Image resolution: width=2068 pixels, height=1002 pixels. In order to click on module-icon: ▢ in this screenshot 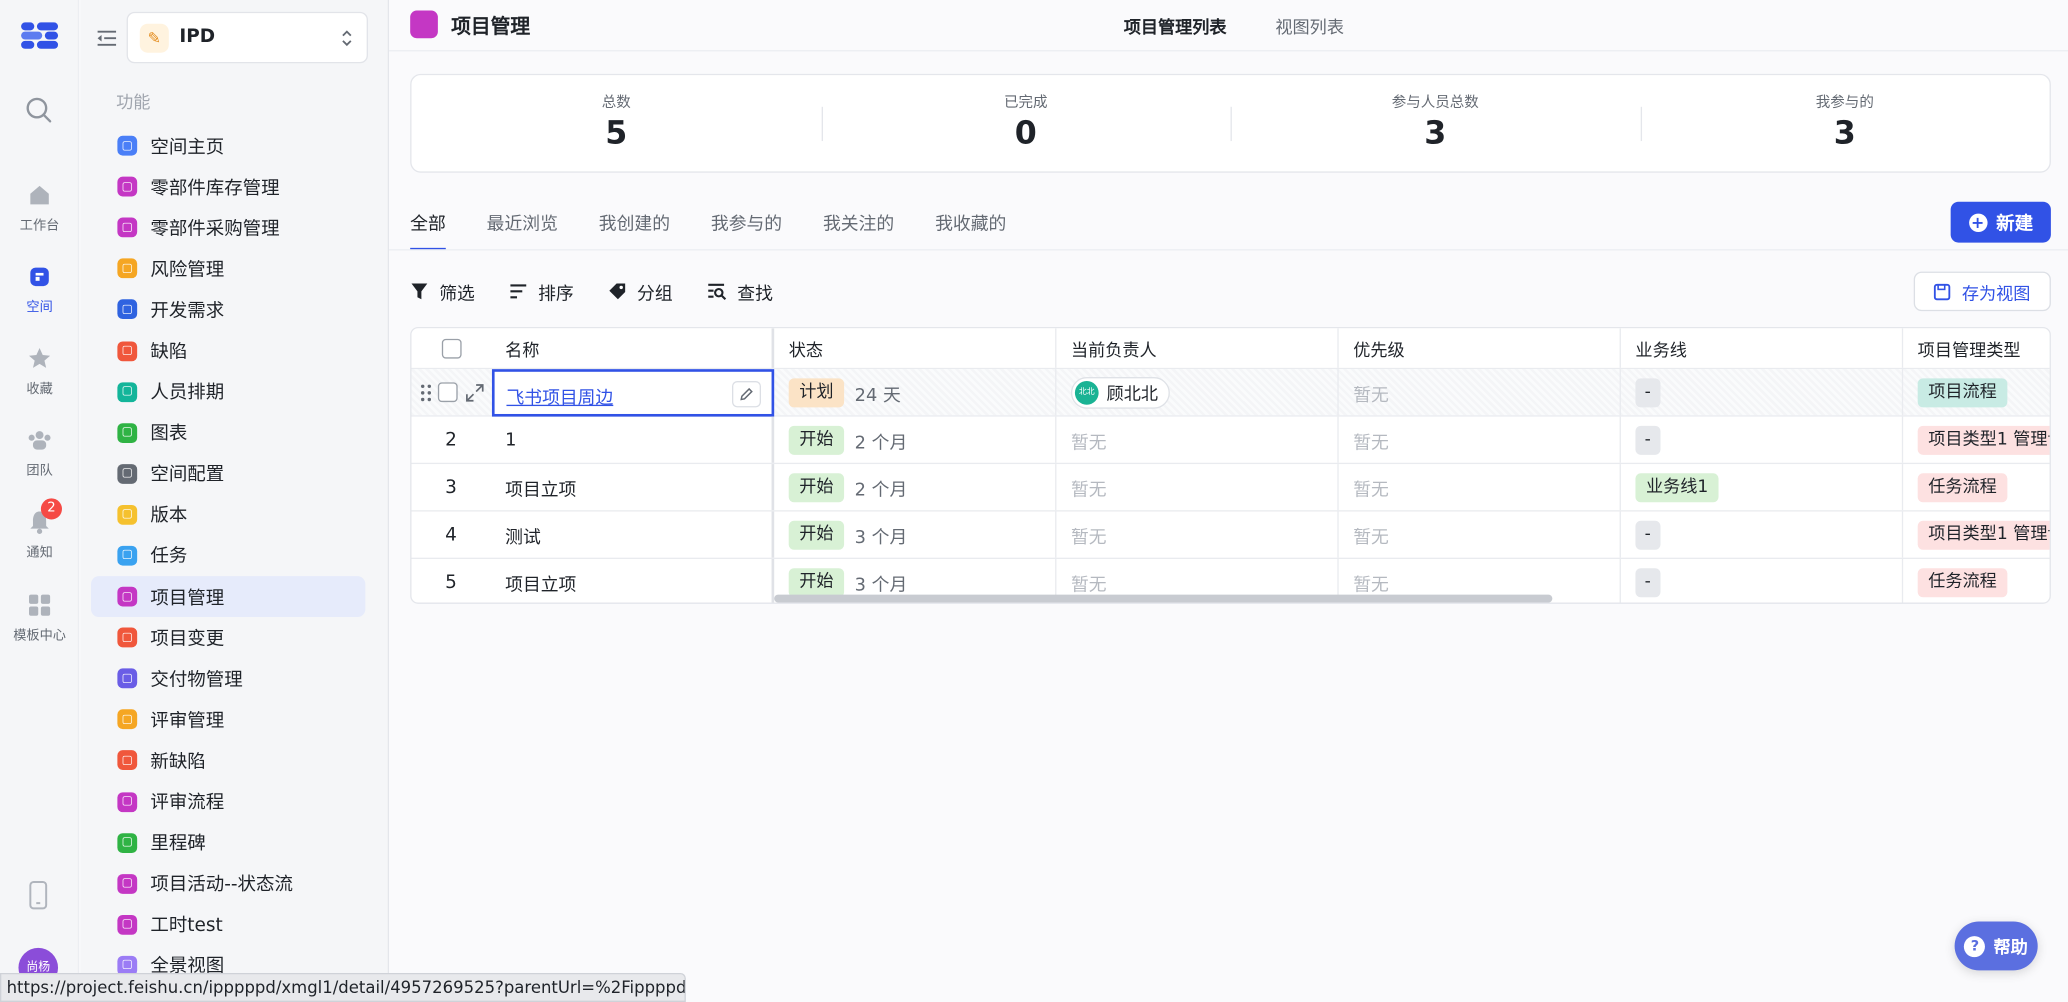, I will do `click(127, 268)`.